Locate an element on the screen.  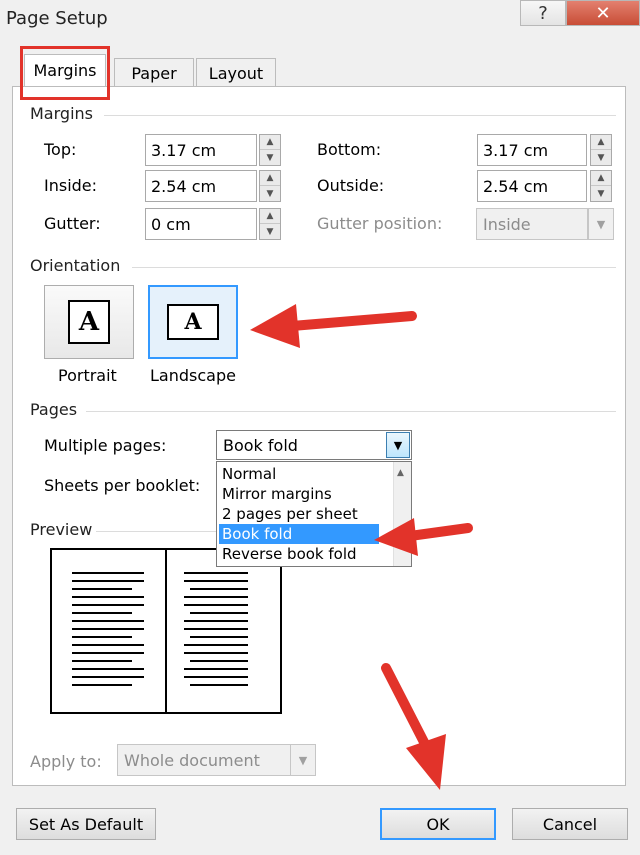
landscape-page-icon: A is located at coordinates (193, 322).